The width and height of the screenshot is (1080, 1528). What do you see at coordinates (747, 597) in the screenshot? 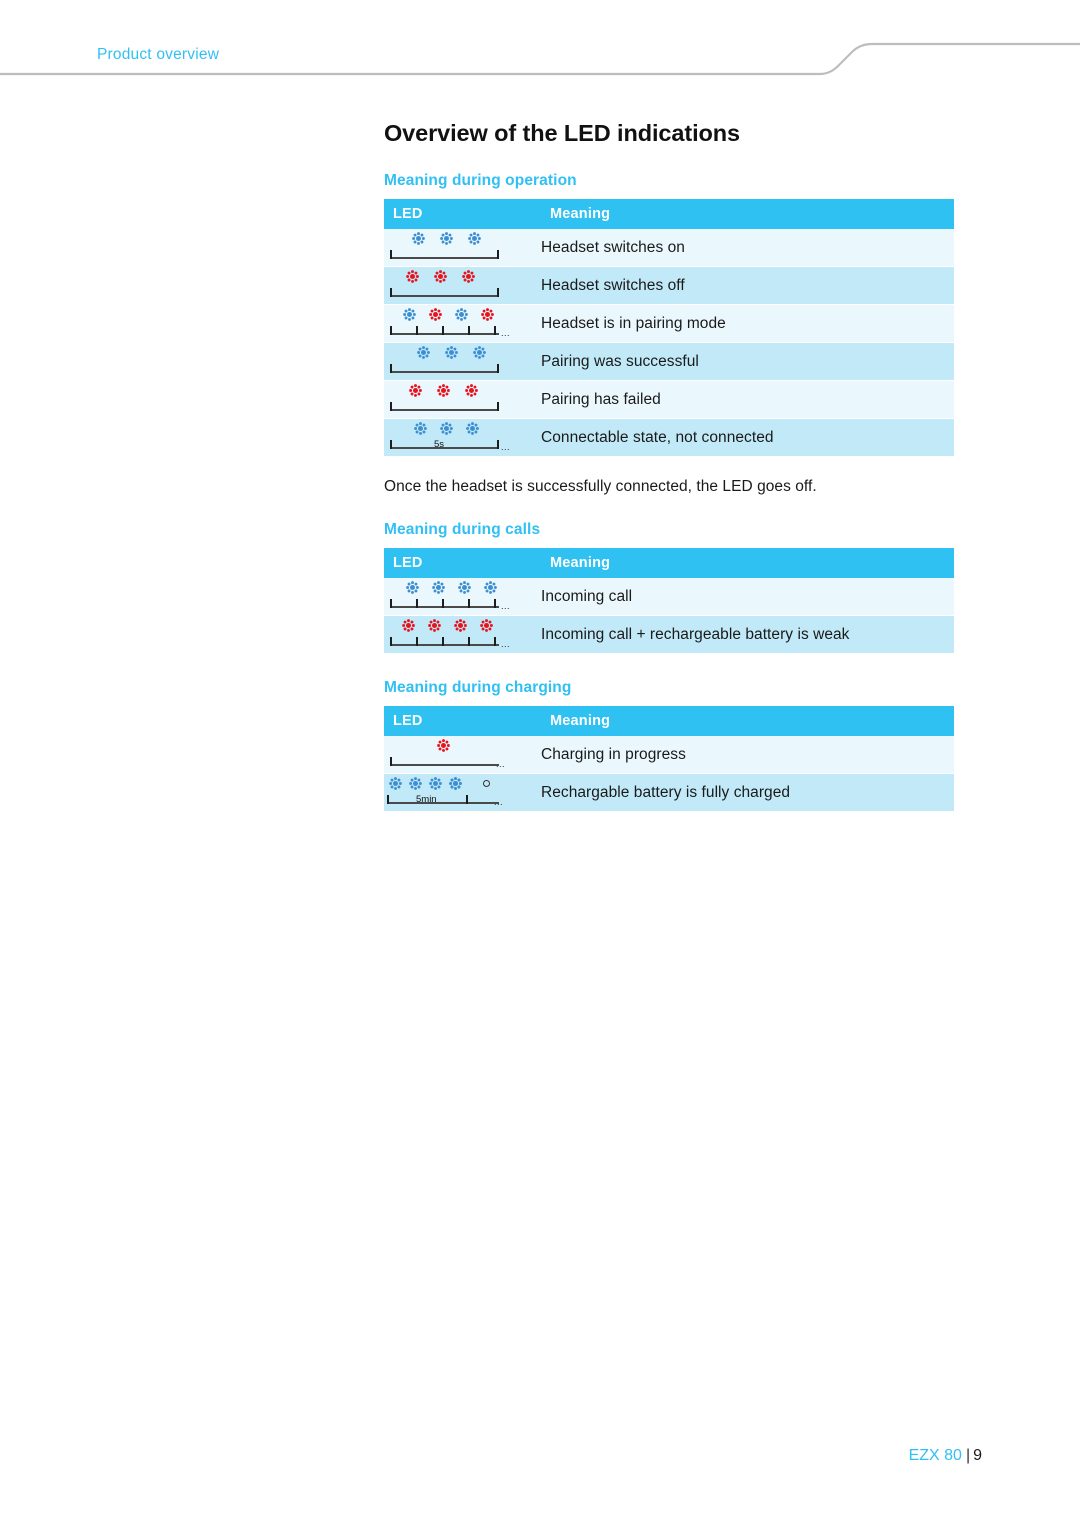
I see `meaning-cell: Incoming call` at bounding box center [747, 597].